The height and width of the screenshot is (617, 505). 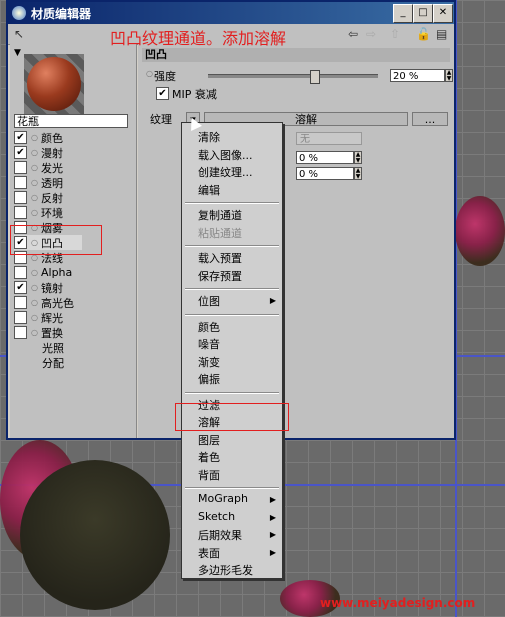 I want to click on up-arrow-icon: ⇧, so click(x=395, y=34).